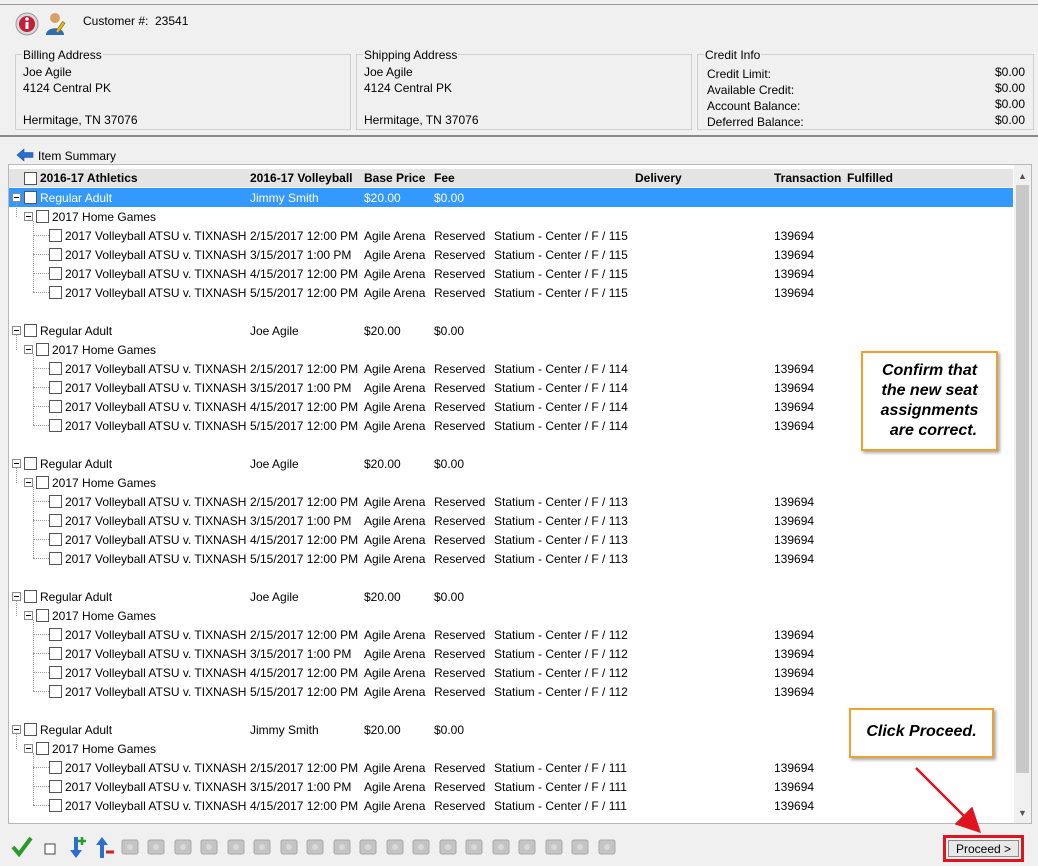 The image size is (1038, 866). Describe the element at coordinates (262, 847) in the screenshot. I see `coins-icon` at that location.